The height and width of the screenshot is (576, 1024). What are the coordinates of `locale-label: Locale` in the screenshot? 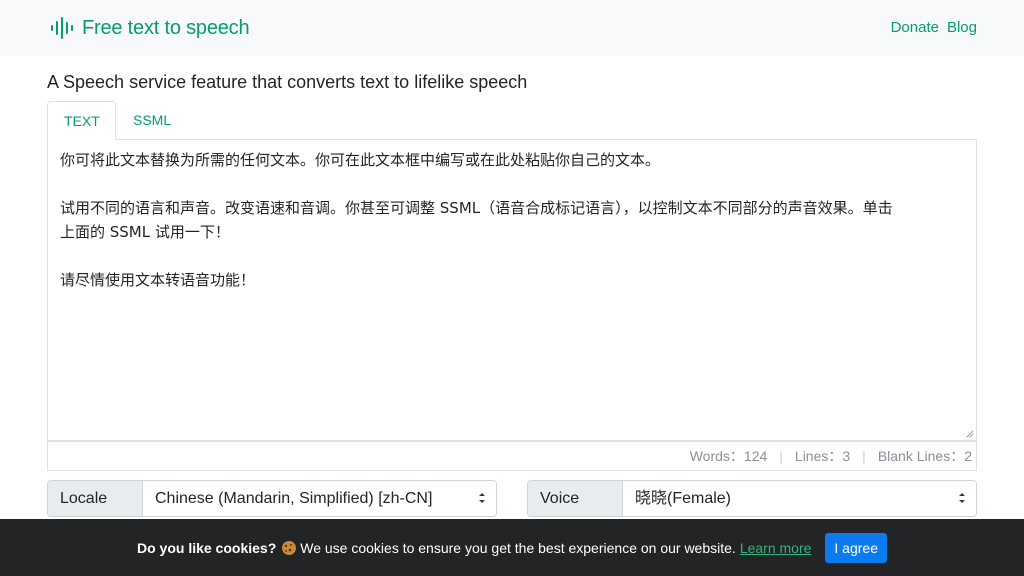 It's located at (95, 498).